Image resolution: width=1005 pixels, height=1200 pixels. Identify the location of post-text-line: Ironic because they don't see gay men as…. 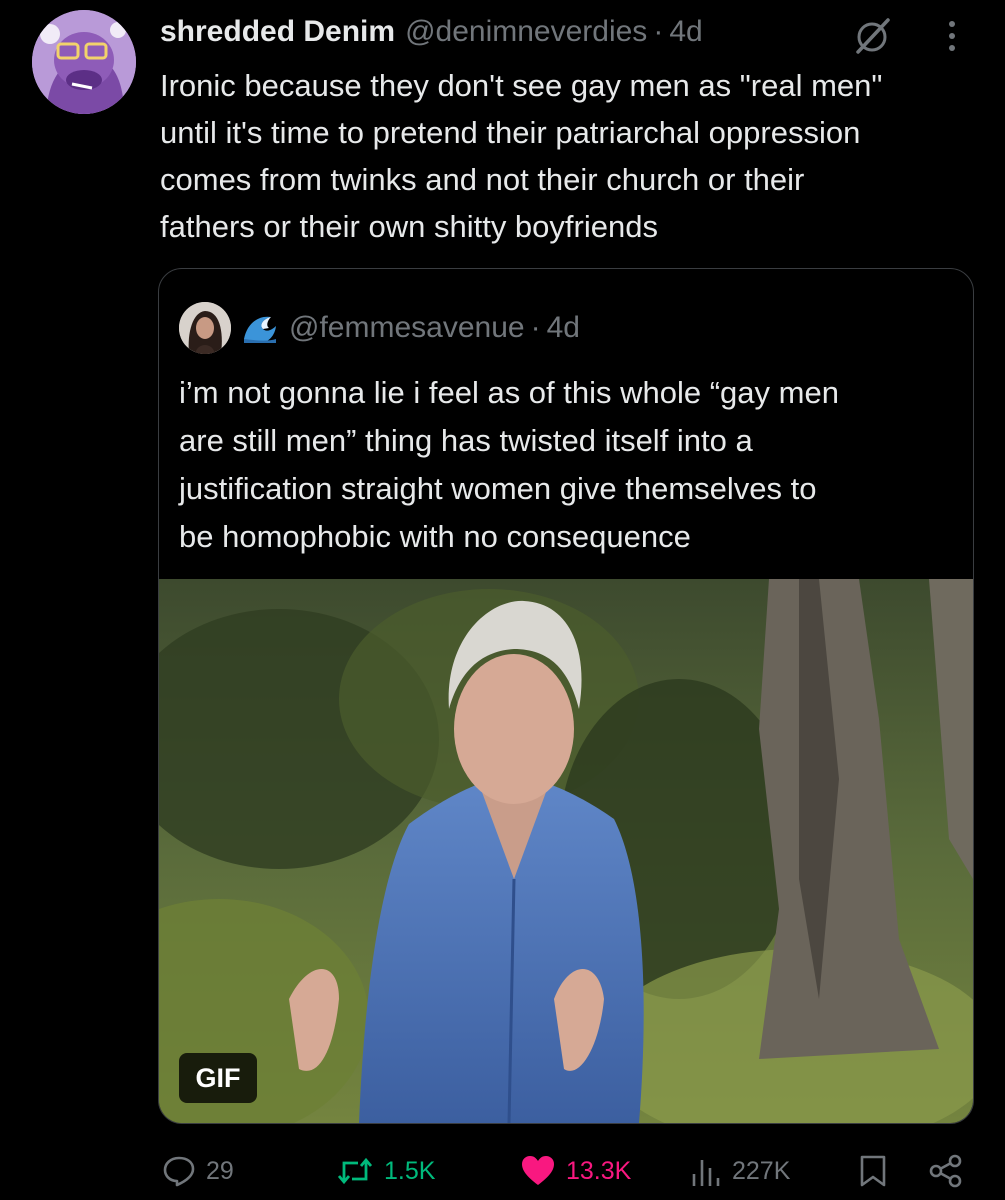
(521, 85).